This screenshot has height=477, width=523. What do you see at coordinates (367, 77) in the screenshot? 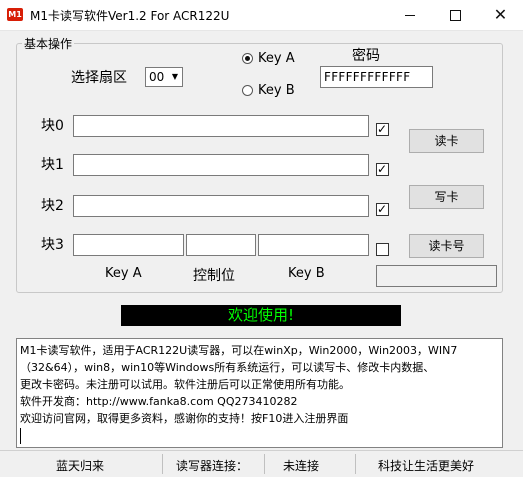
I see `password-value: FFFFFFFFFFFF` at bounding box center [367, 77].